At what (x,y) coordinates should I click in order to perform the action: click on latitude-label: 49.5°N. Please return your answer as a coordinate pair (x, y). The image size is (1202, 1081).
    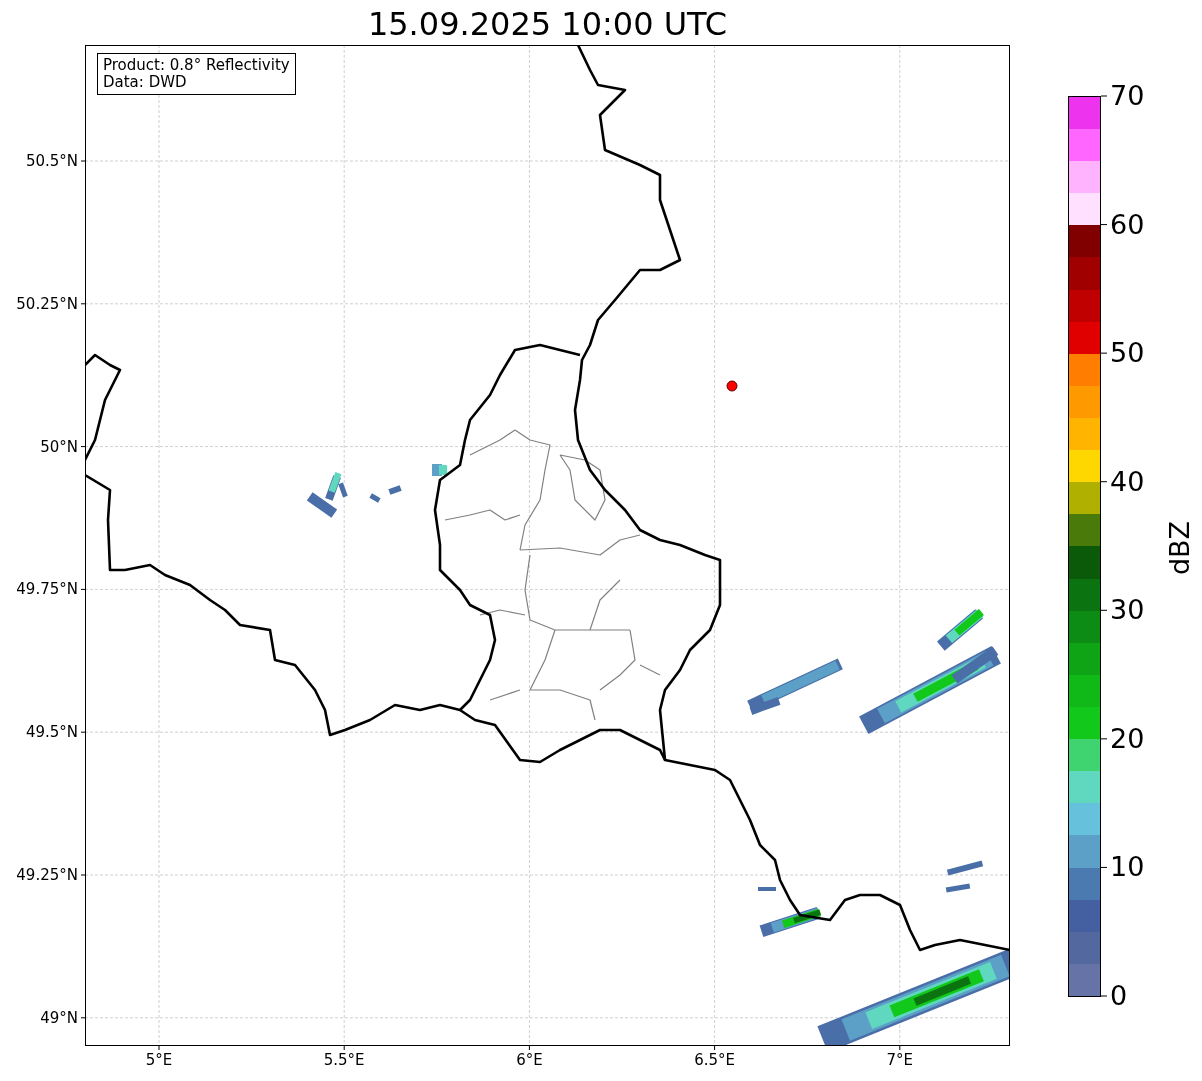
    Looking at the image, I should click on (51, 732).